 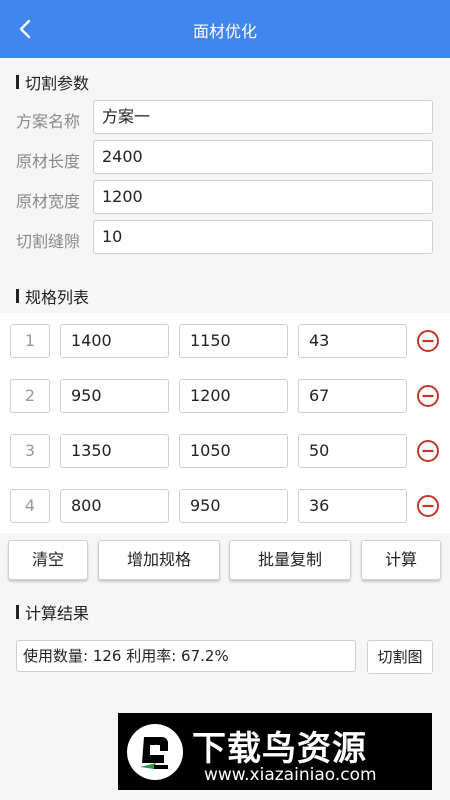 What do you see at coordinates (263, 157) in the screenshot?
I see `stock-length-input: 2400` at bounding box center [263, 157].